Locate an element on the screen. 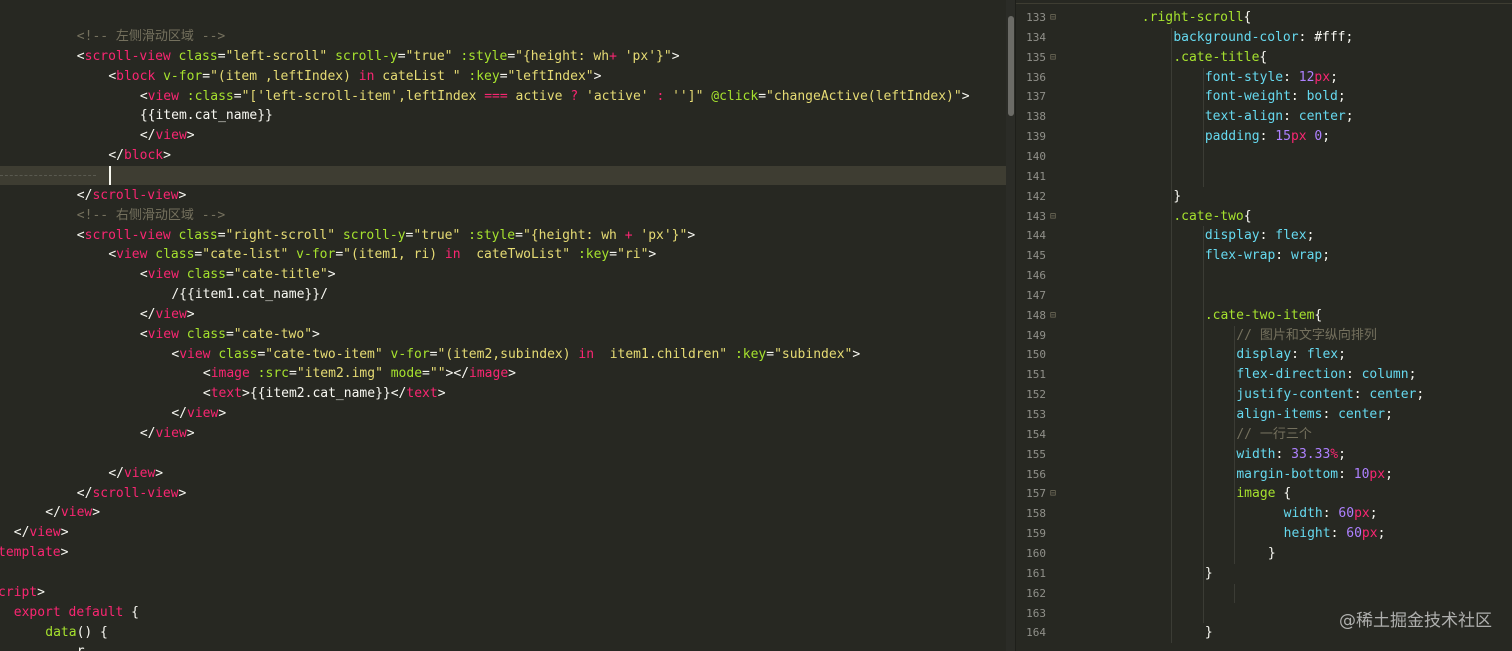  code-token: } is located at coordinates (1208, 573).